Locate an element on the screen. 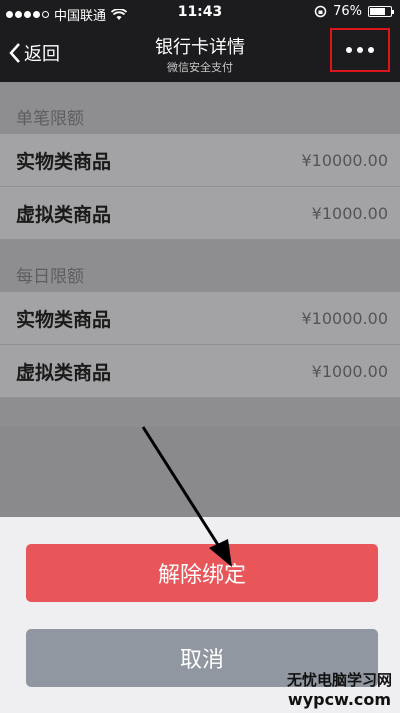 This screenshot has height=713, width=400. watermark-title: 无忧电脑学习网 is located at coordinates (339, 680).